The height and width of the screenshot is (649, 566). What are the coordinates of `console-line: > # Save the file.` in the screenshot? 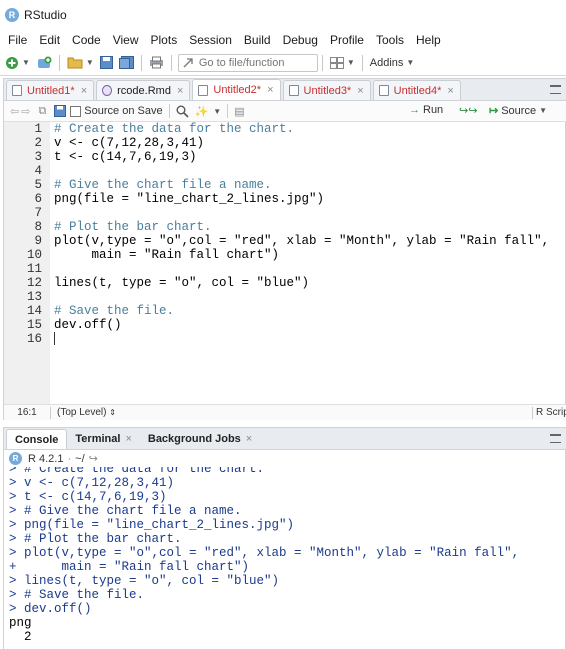 It's located at (77, 595).